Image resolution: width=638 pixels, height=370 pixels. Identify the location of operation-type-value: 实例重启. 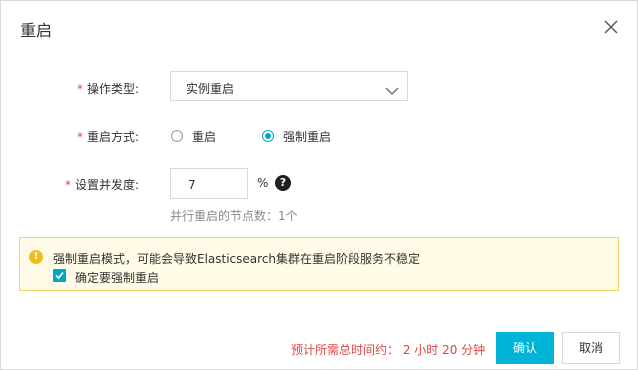
(210, 89).